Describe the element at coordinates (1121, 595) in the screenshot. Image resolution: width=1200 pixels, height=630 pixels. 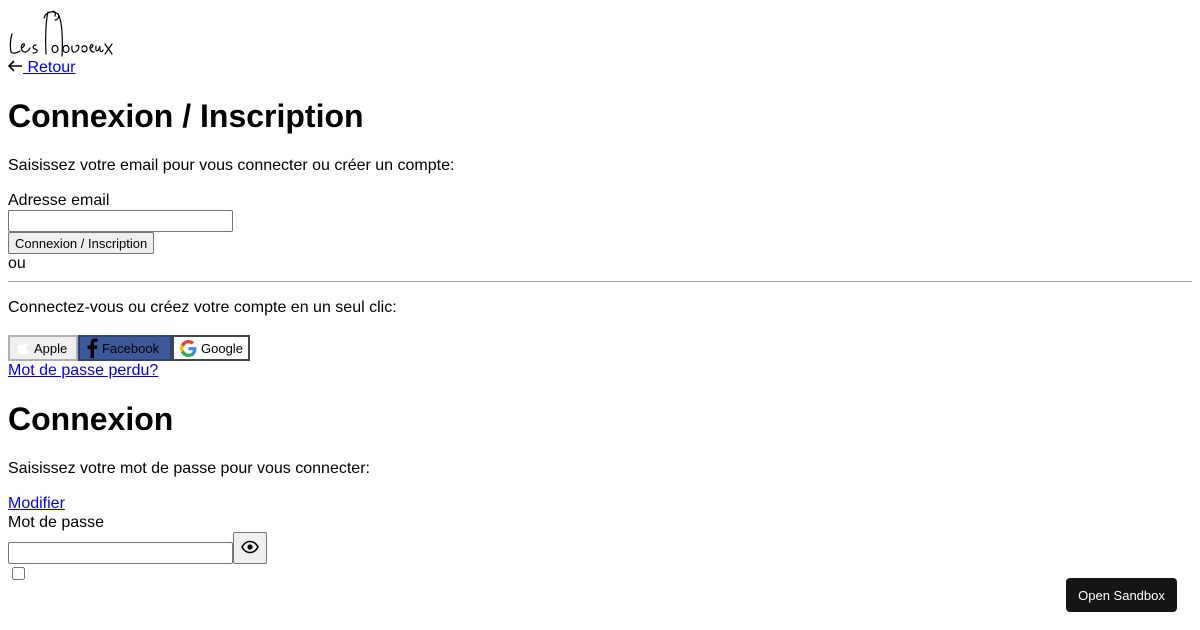
I see `open-sandbox-button: Open Sandbox` at that location.